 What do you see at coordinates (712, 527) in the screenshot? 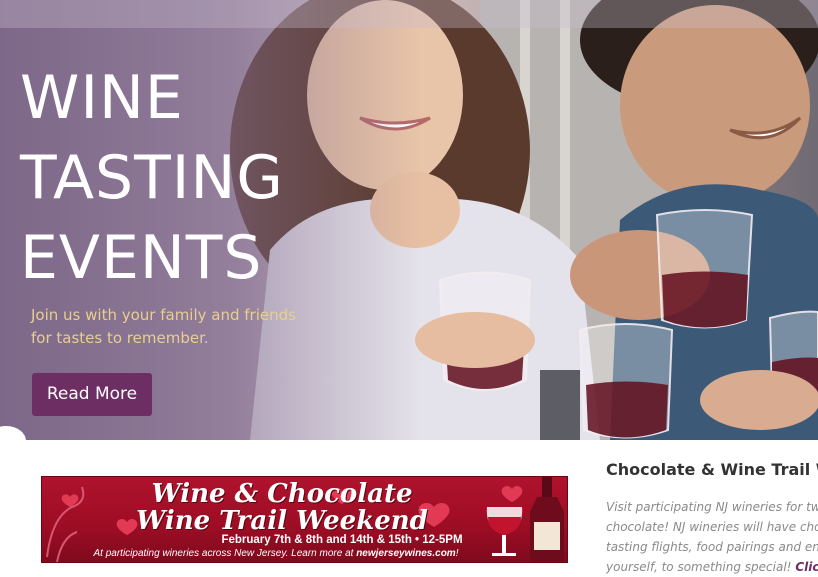
I see `article-body-line: chocolate! NJ wineries will have choco` at bounding box center [712, 527].